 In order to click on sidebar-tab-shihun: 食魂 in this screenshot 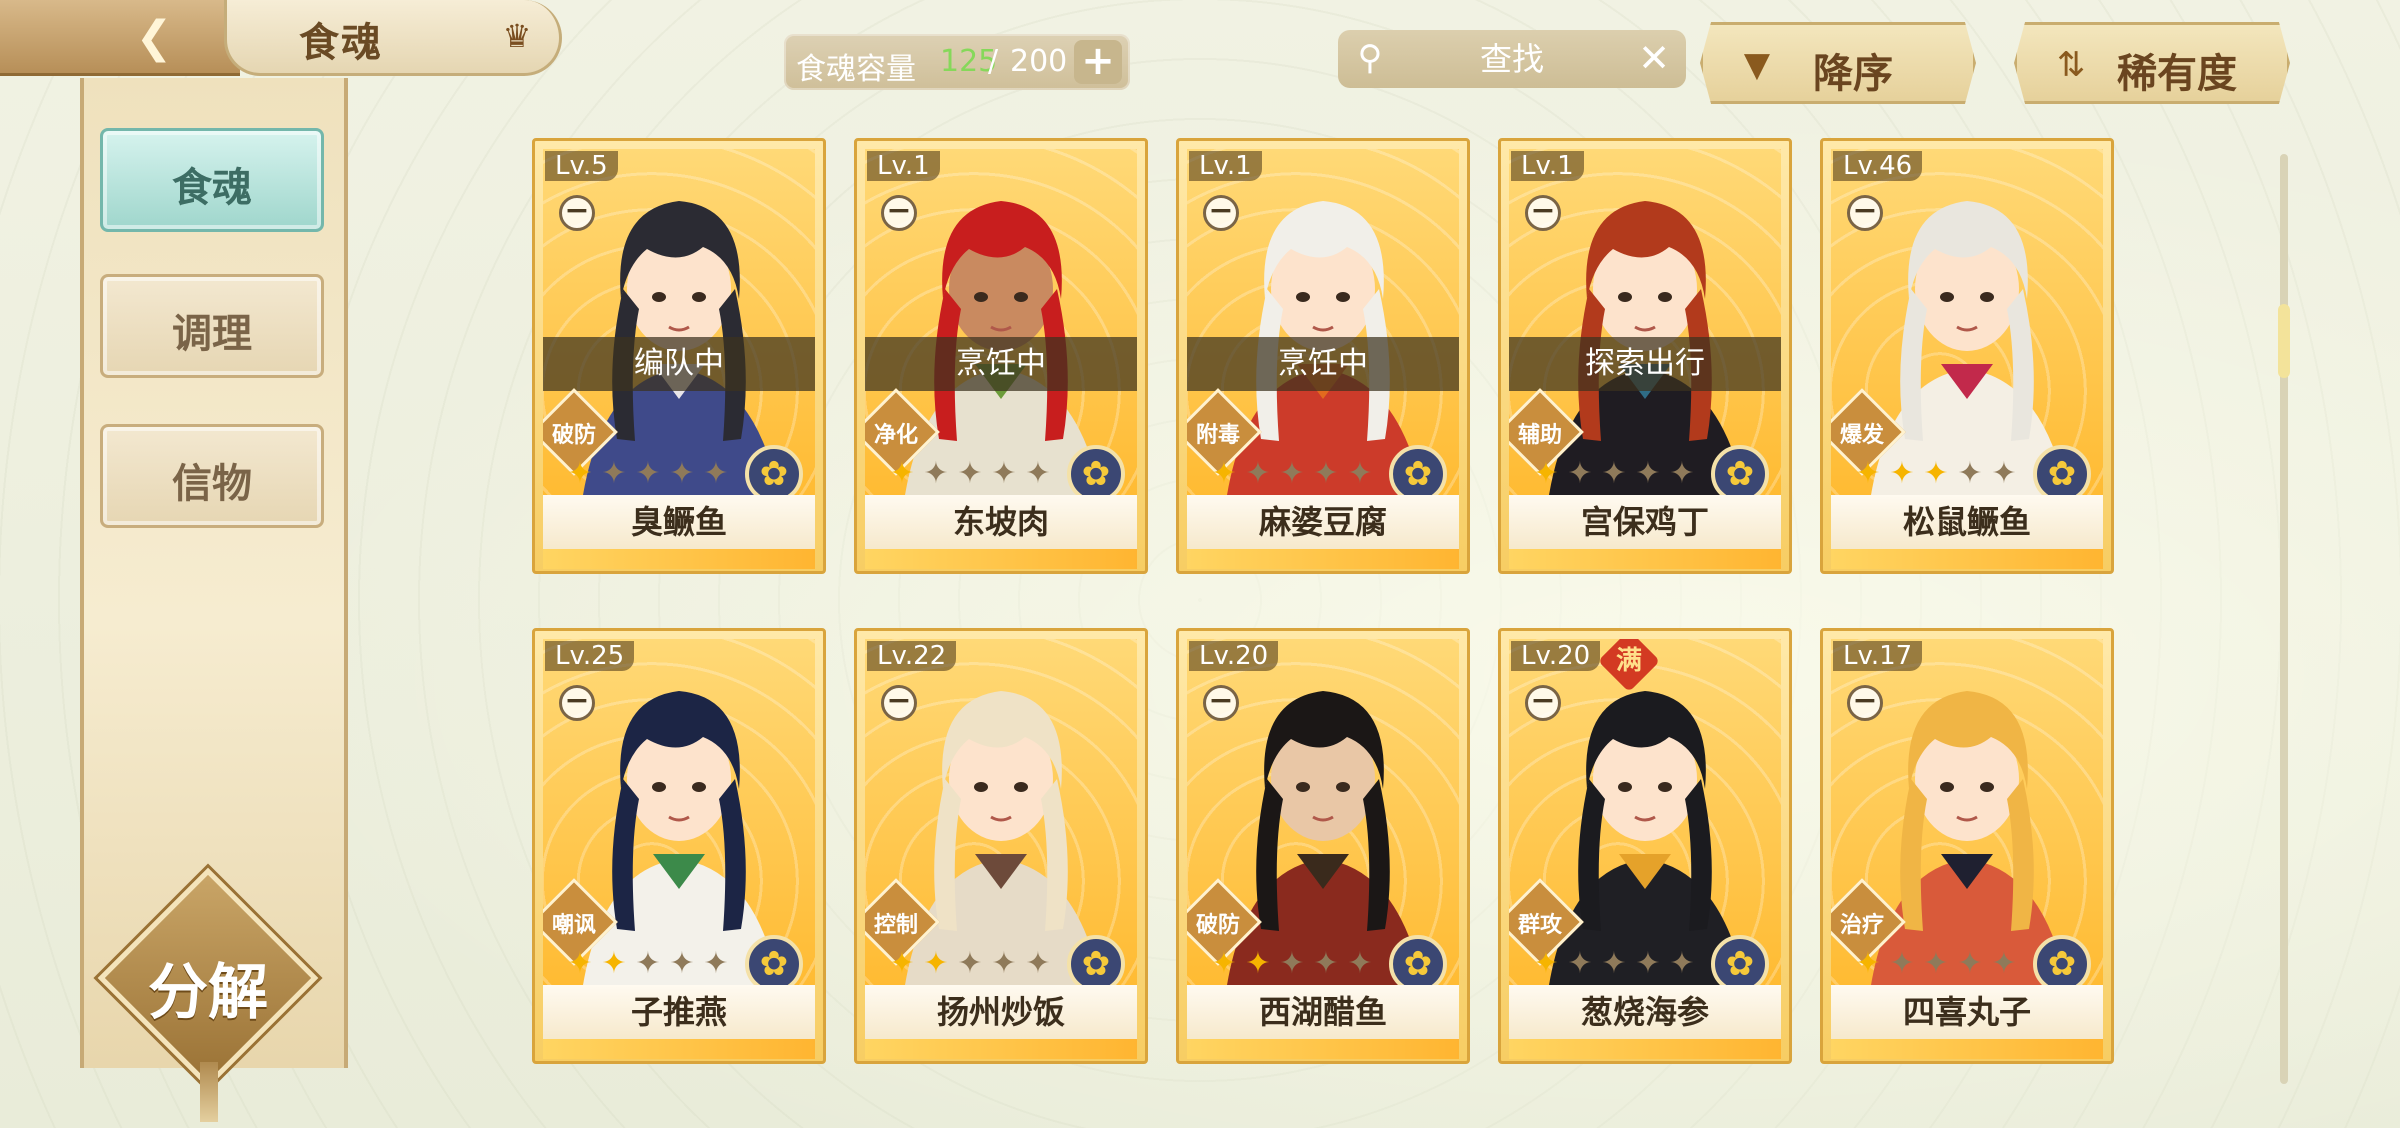, I will do `click(212, 180)`.